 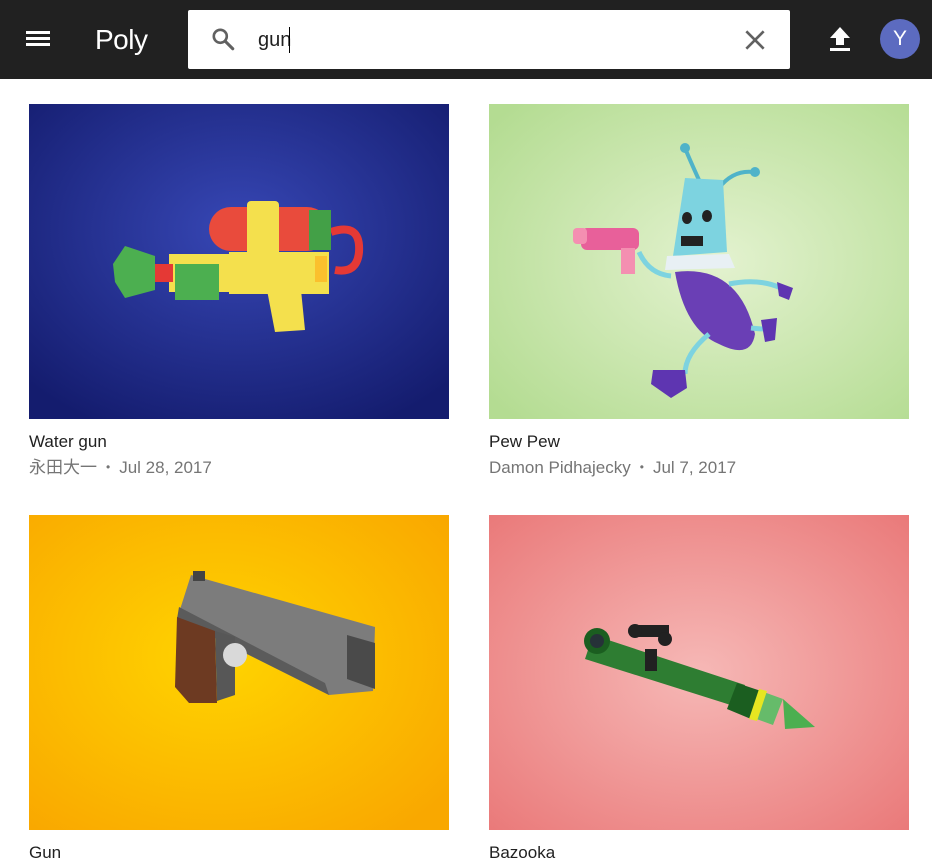 I want to click on search-bar, so click(x=489, y=39).